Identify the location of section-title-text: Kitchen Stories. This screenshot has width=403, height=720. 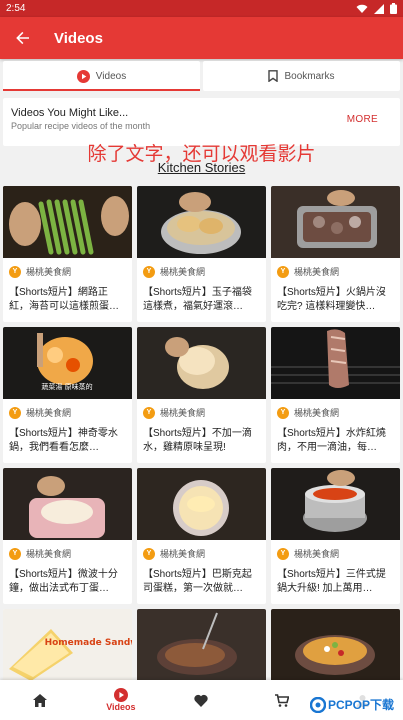
(201, 167).